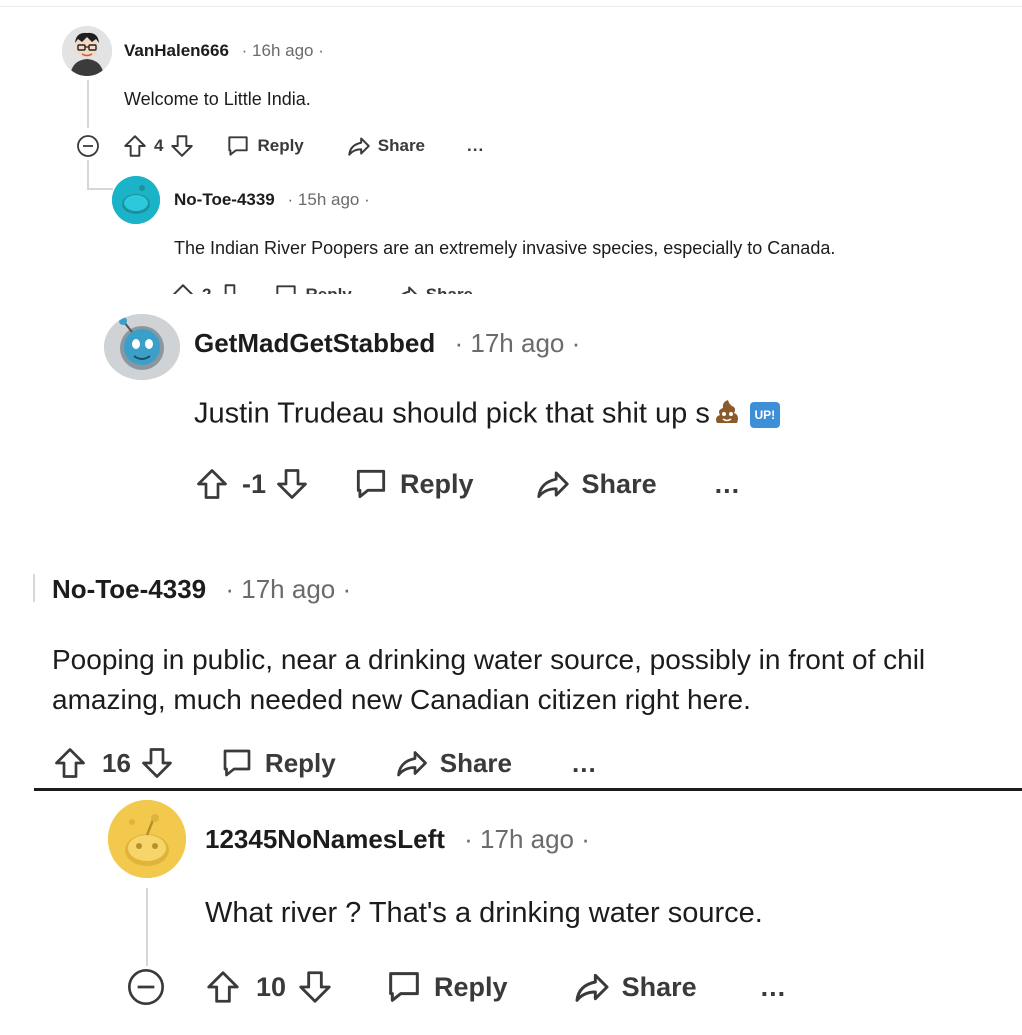  What do you see at coordinates (159, 145) in the screenshot?
I see `vote-count: 4` at bounding box center [159, 145].